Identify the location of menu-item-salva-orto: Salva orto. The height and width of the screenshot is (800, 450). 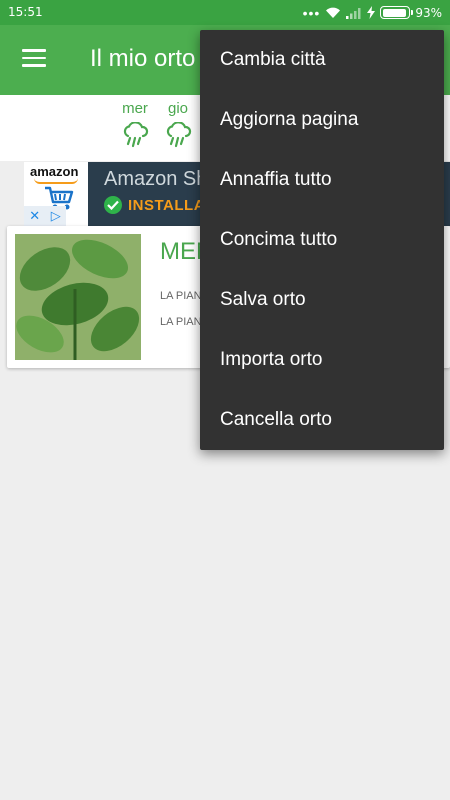
(322, 300).